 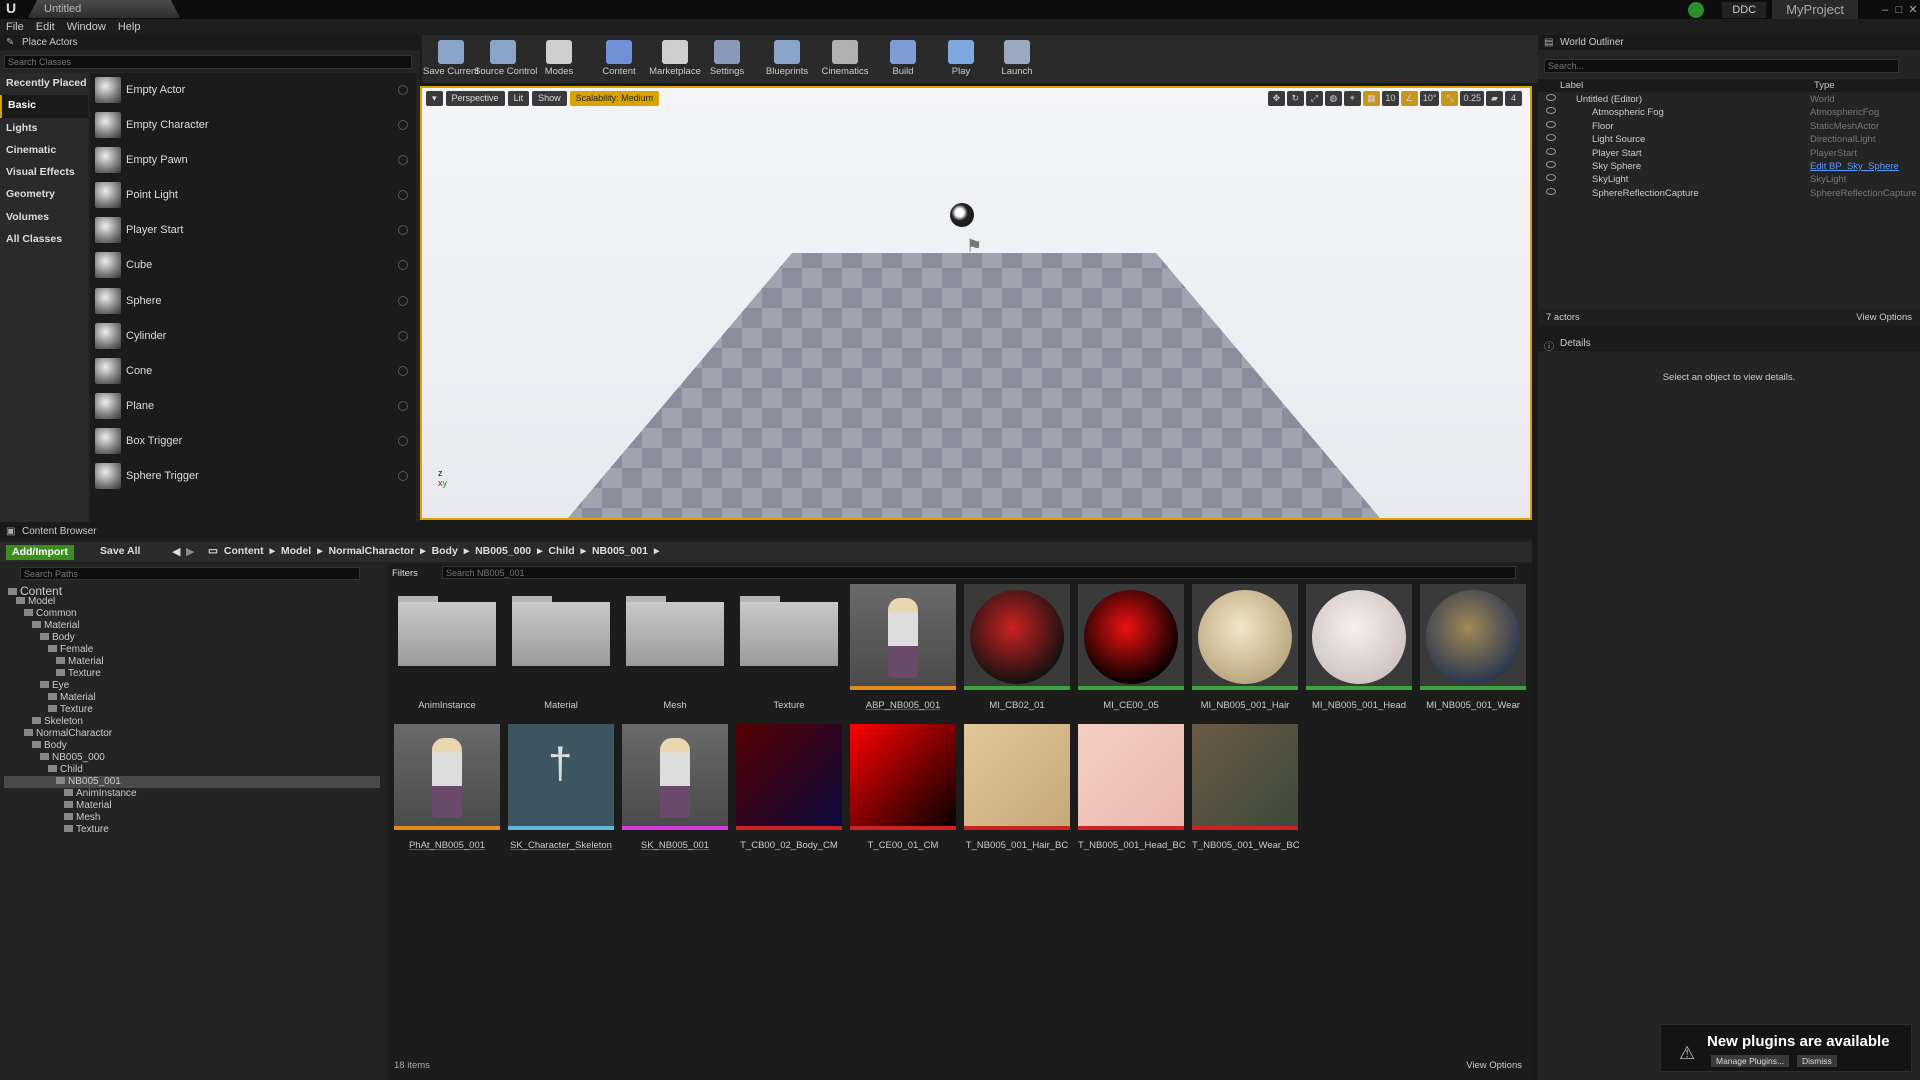 I want to click on breadcrumb-child: Child, so click(x=561, y=551).